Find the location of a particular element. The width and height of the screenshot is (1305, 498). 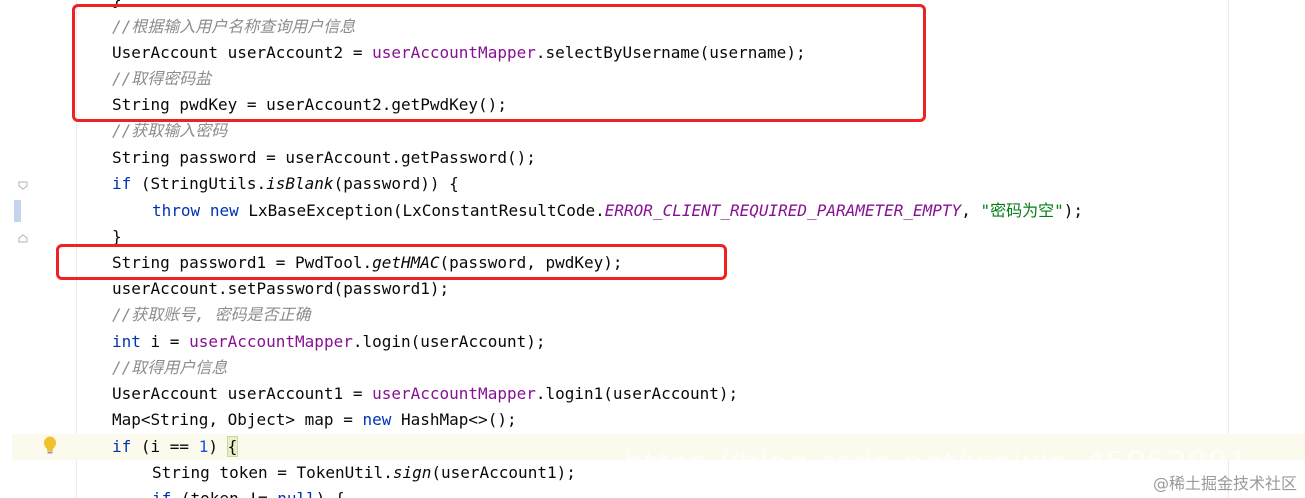

code-token: Map<String, Object> map = is located at coordinates (237, 419).